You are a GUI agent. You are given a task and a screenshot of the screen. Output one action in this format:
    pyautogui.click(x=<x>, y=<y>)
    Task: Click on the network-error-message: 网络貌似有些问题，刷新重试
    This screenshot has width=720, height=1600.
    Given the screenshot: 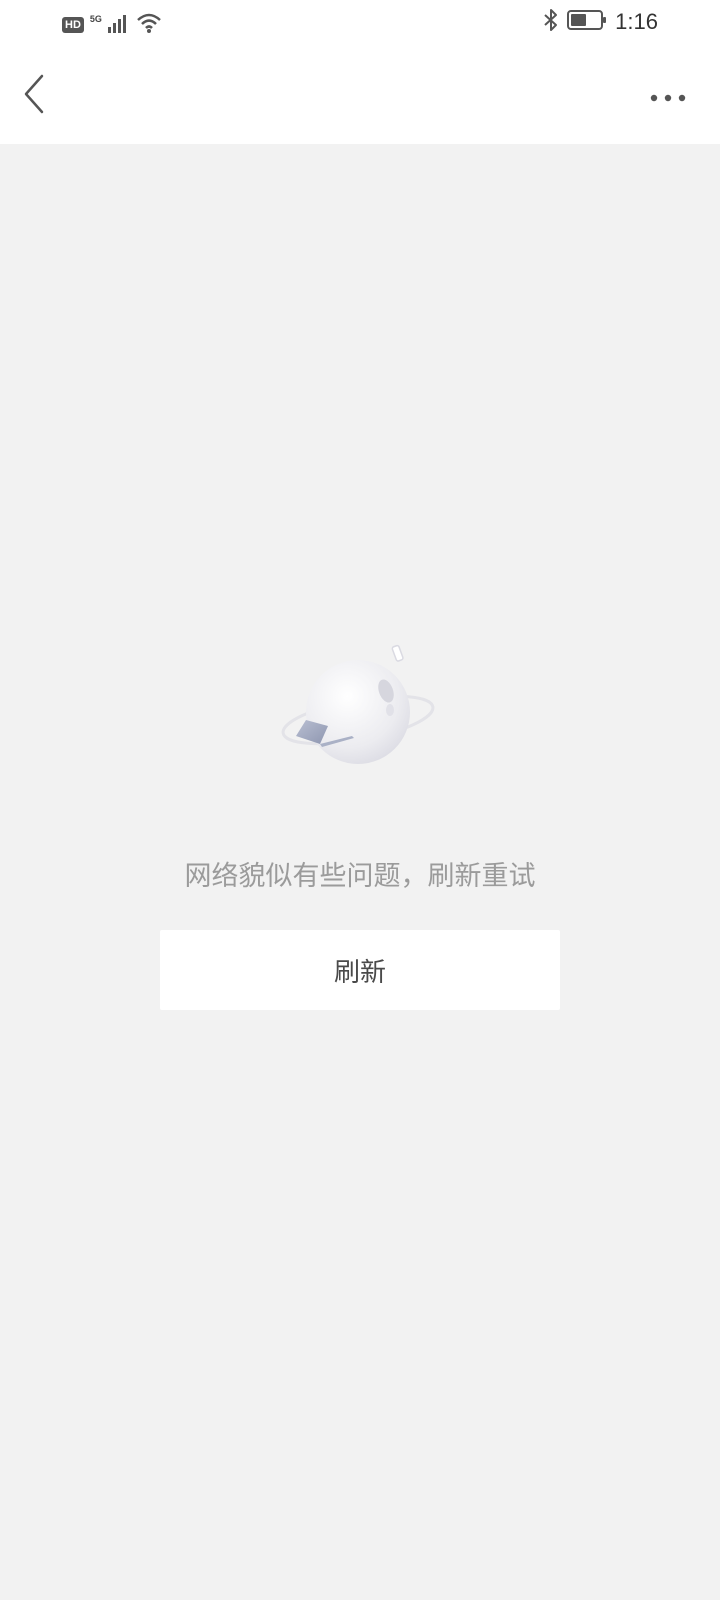 What is the action you would take?
    pyautogui.click(x=360, y=876)
    